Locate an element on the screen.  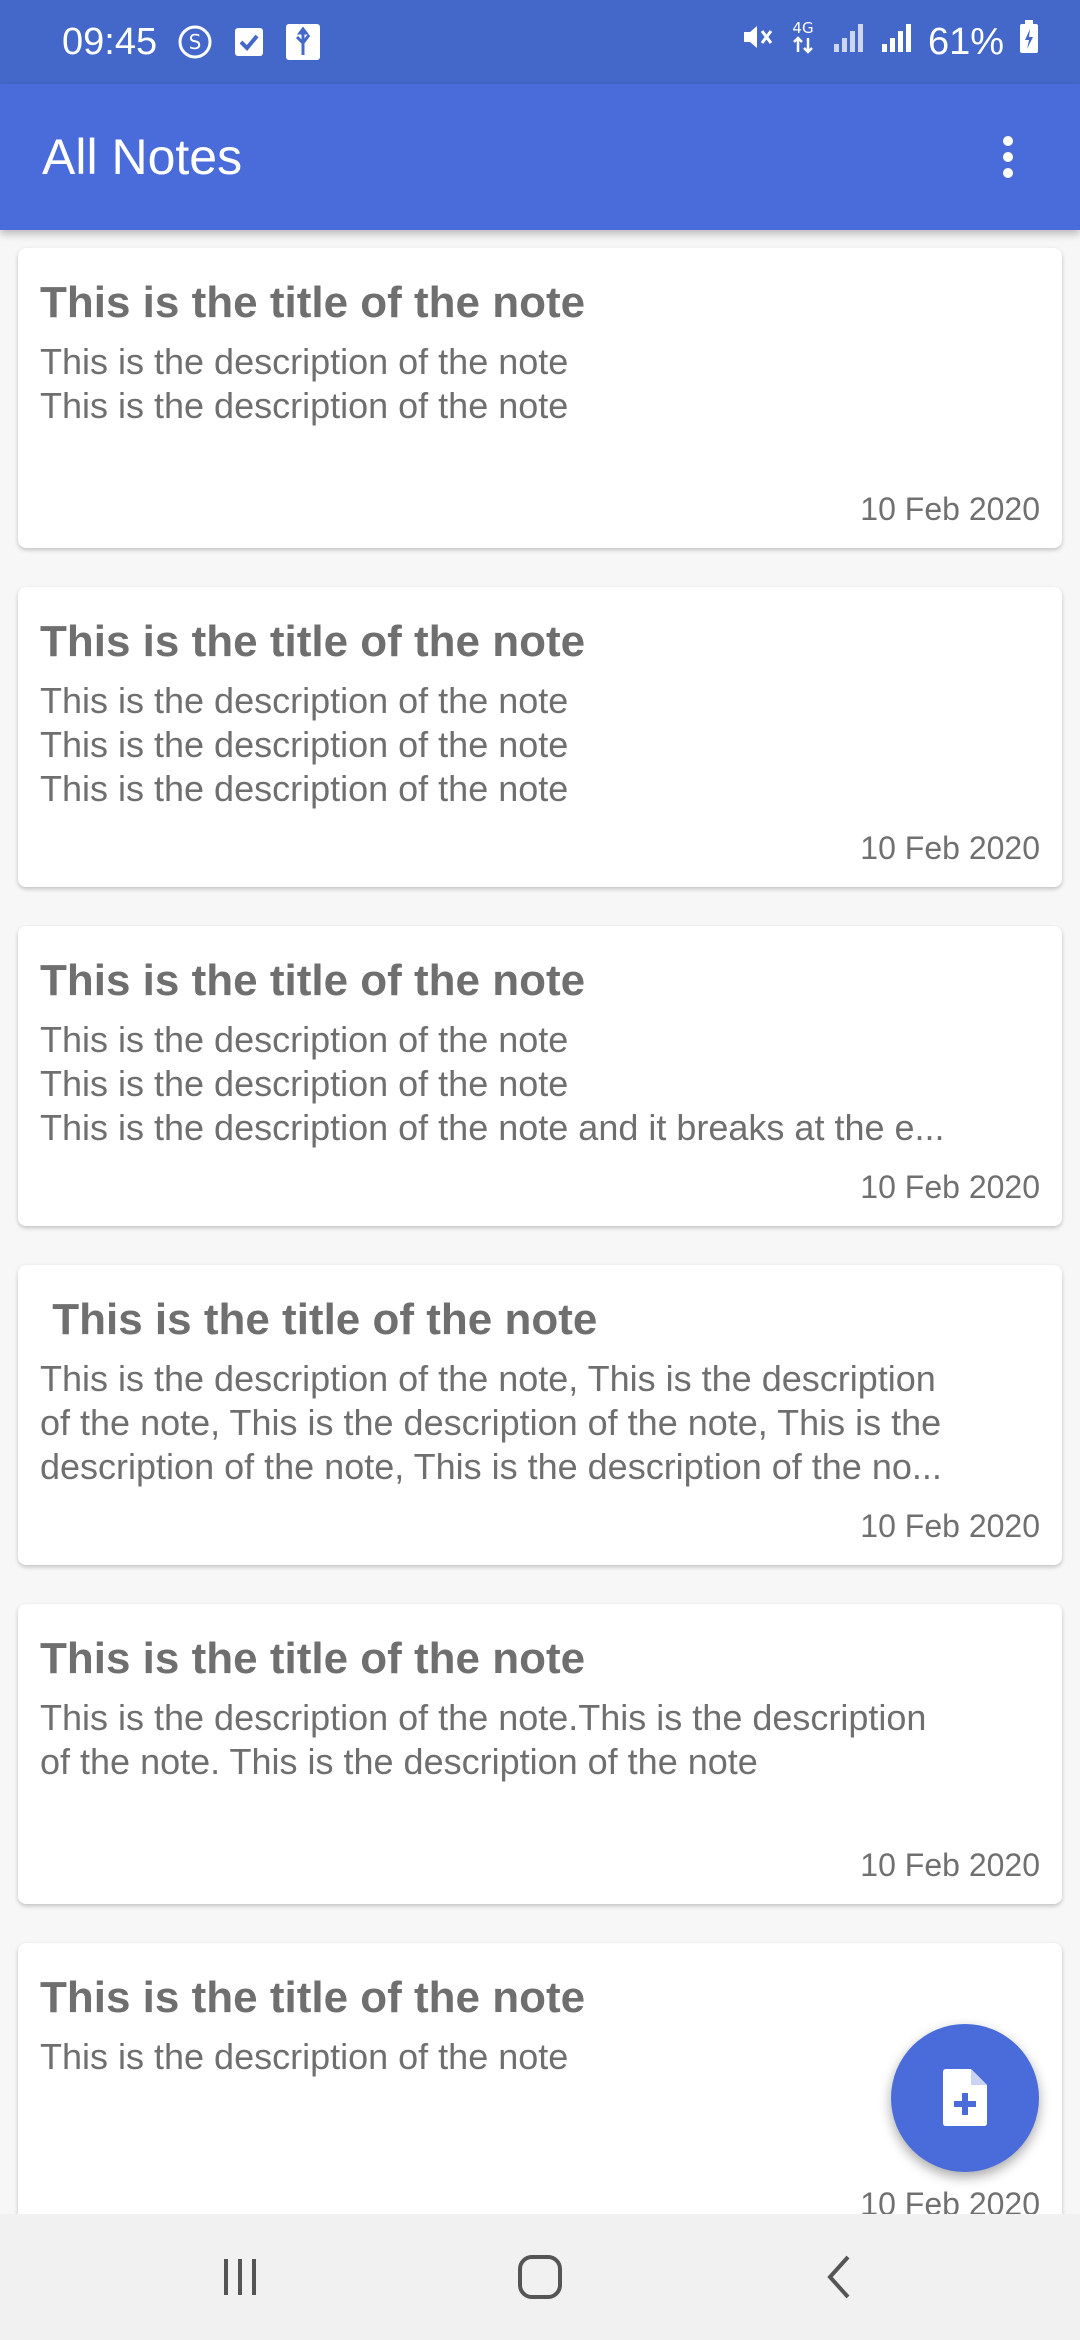
overflow-menu-icon is located at coordinates (1008, 157).